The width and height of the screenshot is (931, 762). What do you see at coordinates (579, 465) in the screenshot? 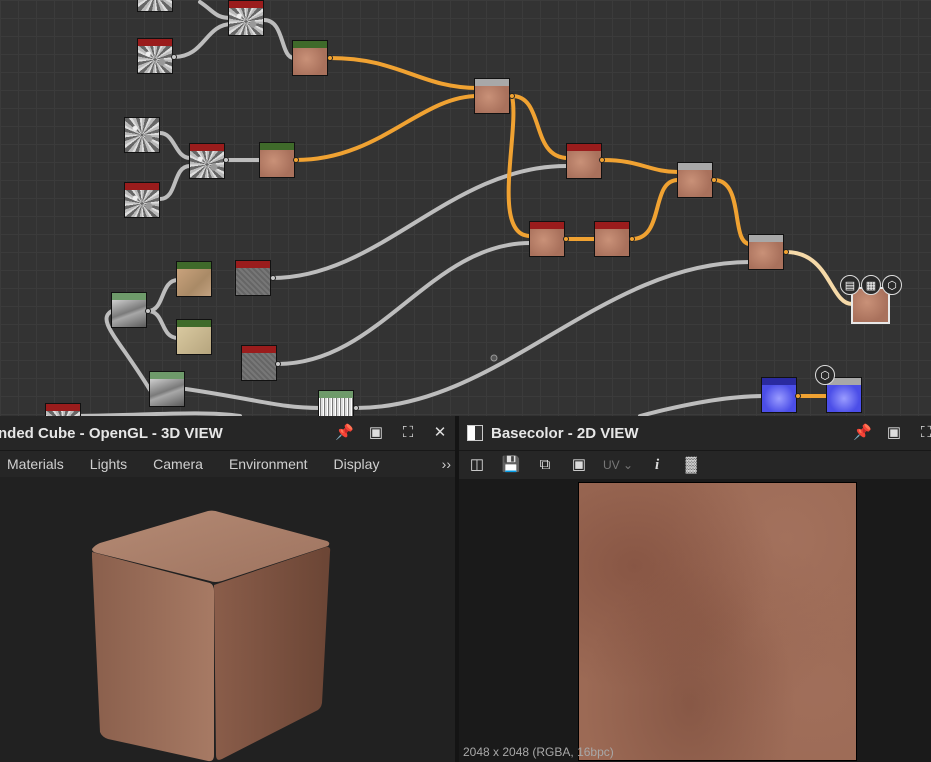
I see `view-settings-icon: ▣` at bounding box center [579, 465].